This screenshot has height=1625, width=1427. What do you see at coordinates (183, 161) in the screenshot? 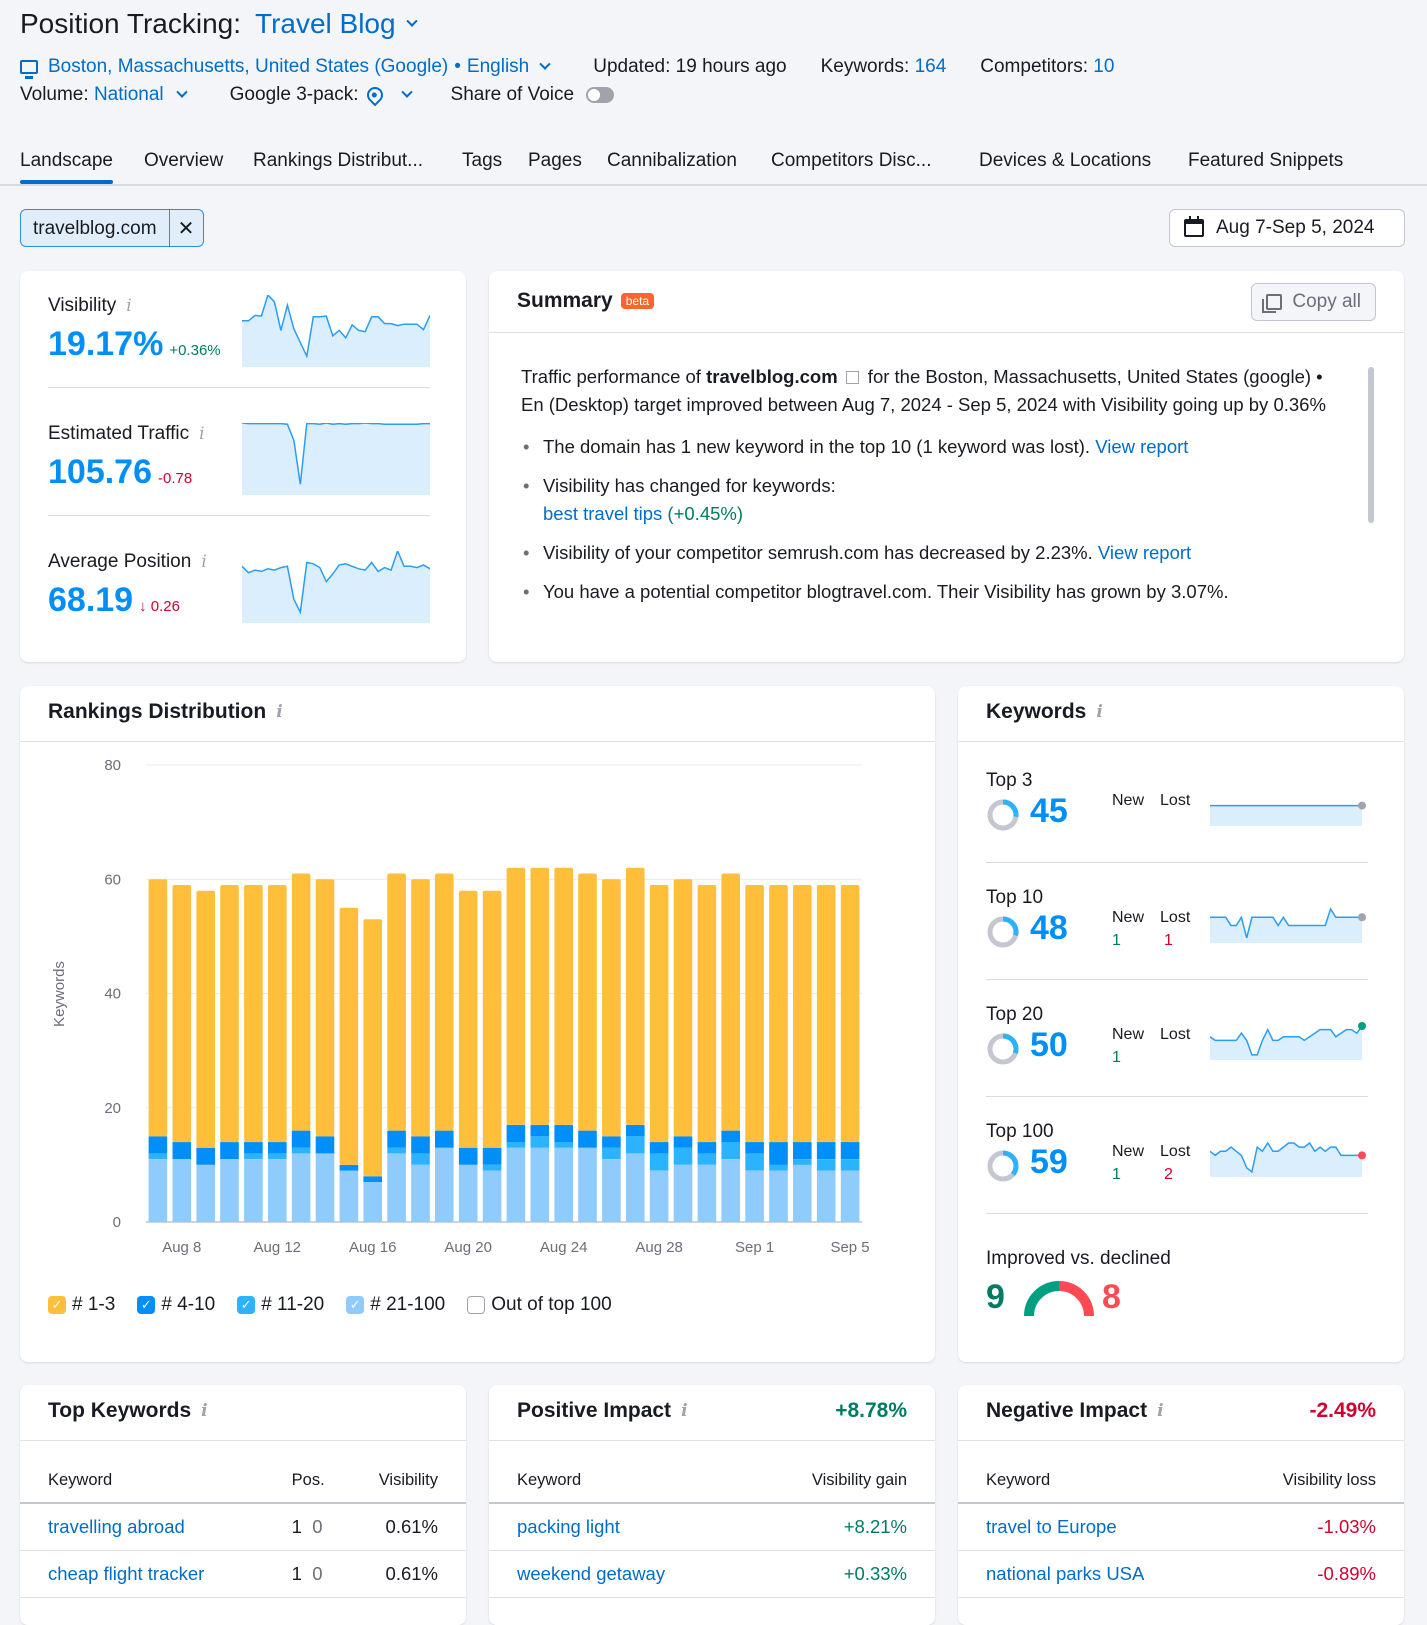
I see `tab-overview: Overview` at bounding box center [183, 161].